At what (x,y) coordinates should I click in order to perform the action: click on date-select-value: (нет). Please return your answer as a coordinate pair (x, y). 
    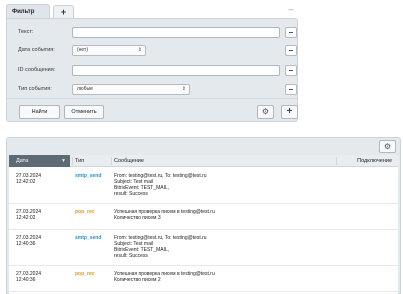
    Looking at the image, I should click on (82, 50).